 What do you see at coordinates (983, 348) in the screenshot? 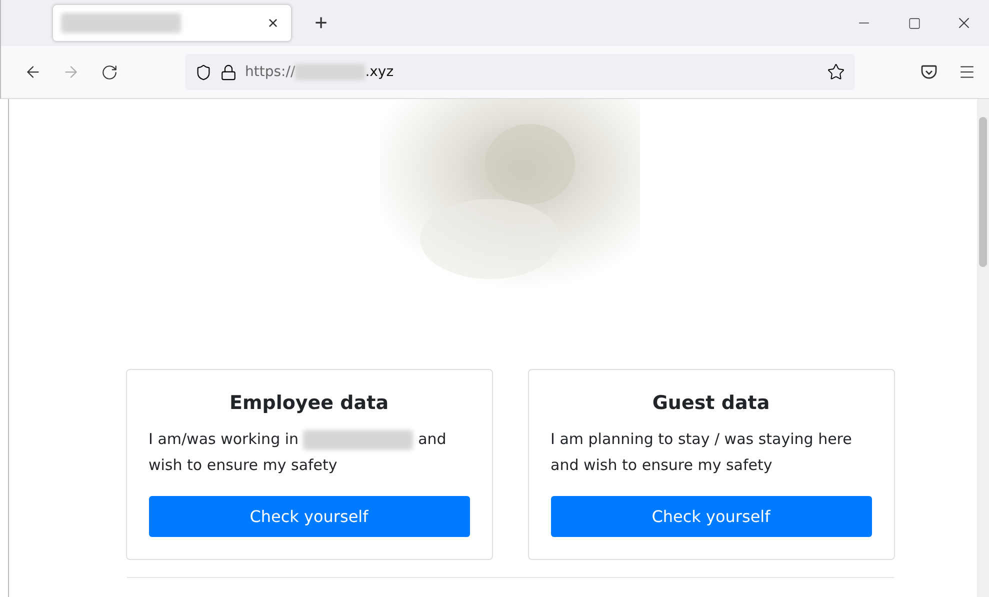
I see `scrollbar` at bounding box center [983, 348].